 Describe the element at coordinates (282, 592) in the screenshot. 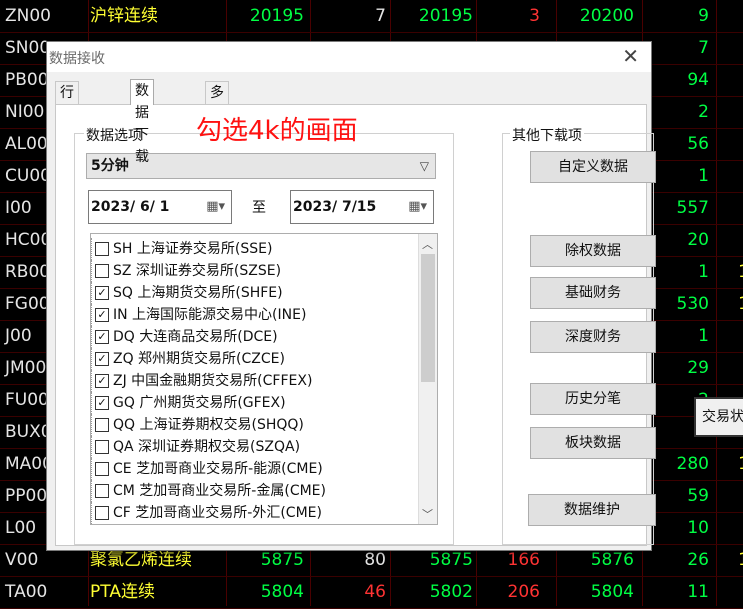

I see `quote-cell-v1: 5804` at that location.